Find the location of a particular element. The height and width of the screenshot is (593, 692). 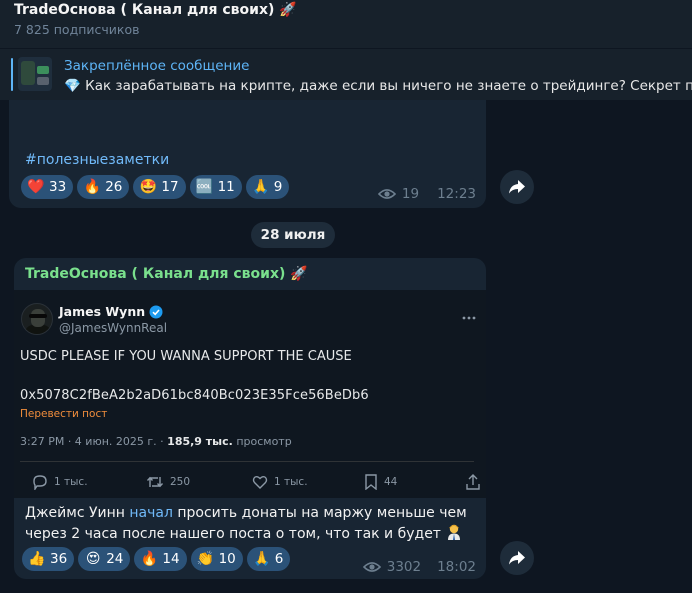

upload-icon is located at coordinates (473, 482).